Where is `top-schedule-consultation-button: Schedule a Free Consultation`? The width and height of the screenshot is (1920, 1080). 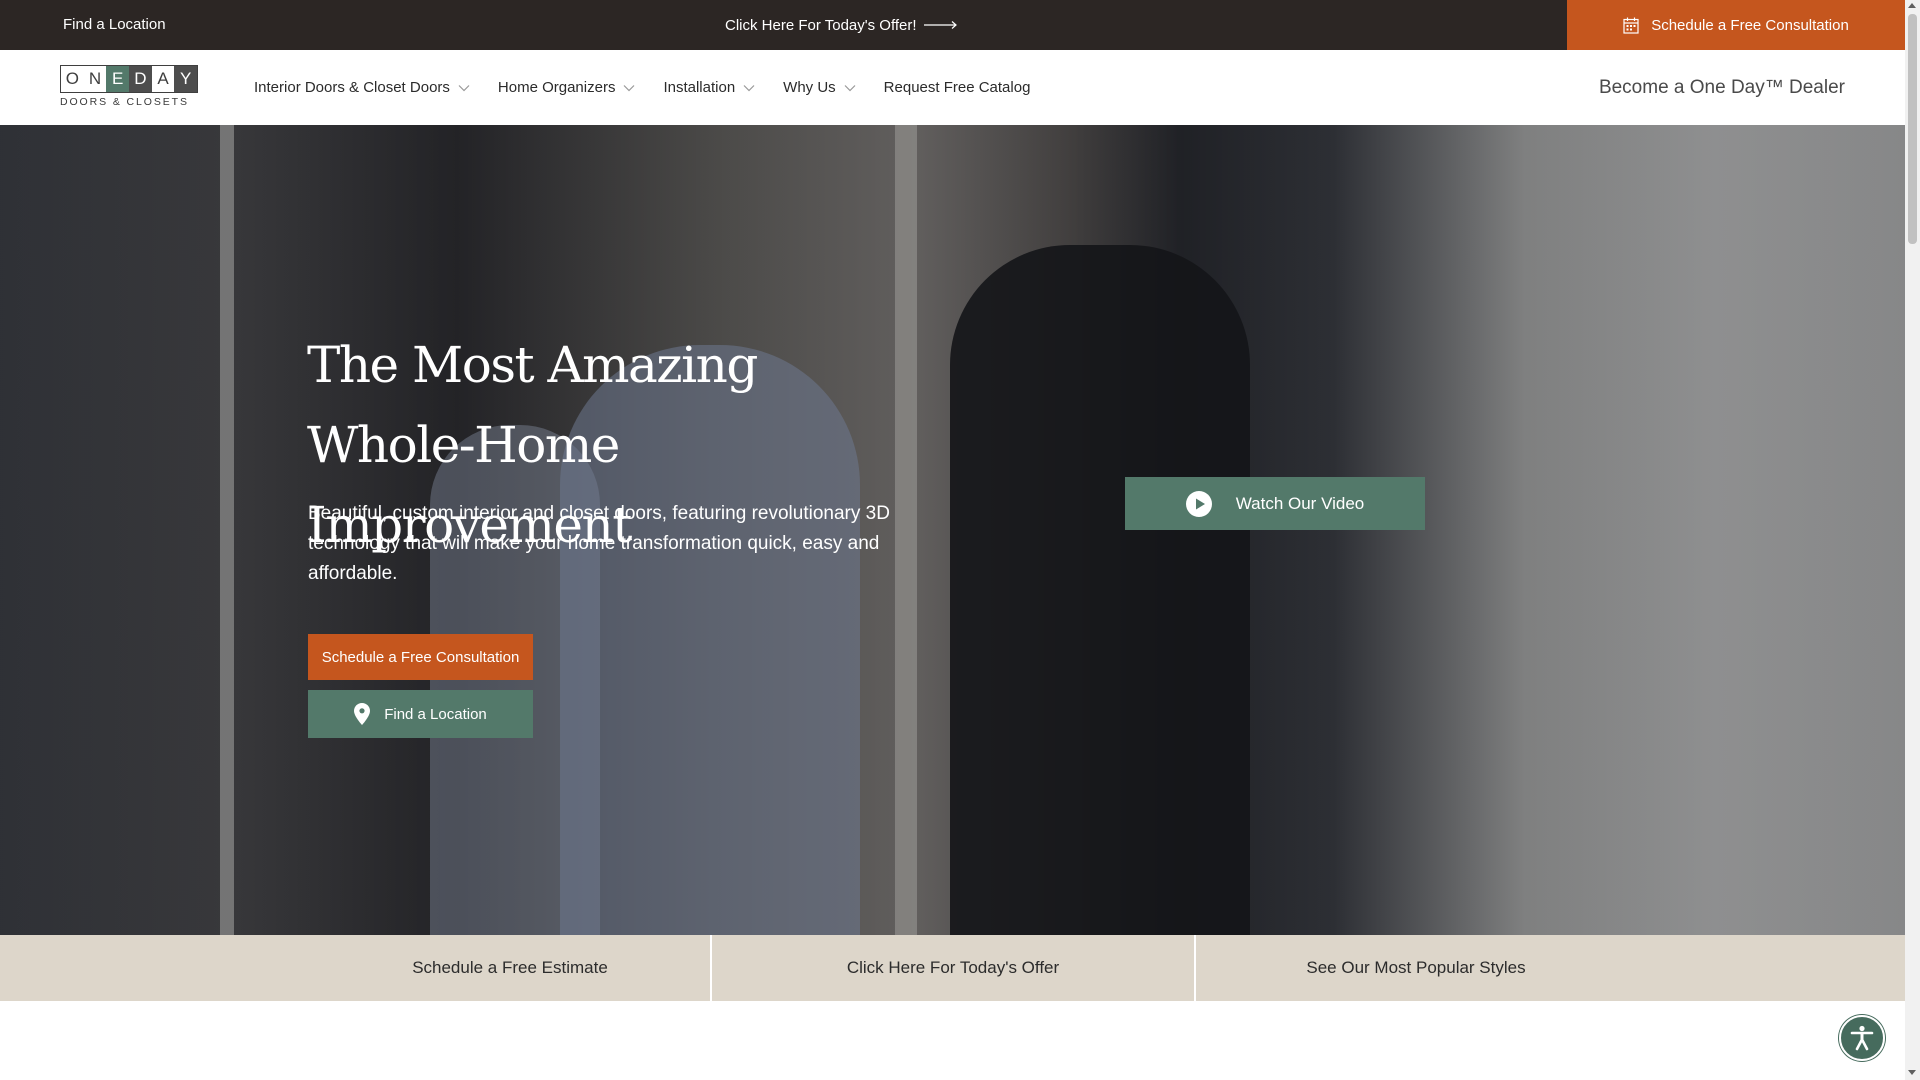 top-schedule-consultation-button: Schedule a Free Consultation is located at coordinates (1736, 25).